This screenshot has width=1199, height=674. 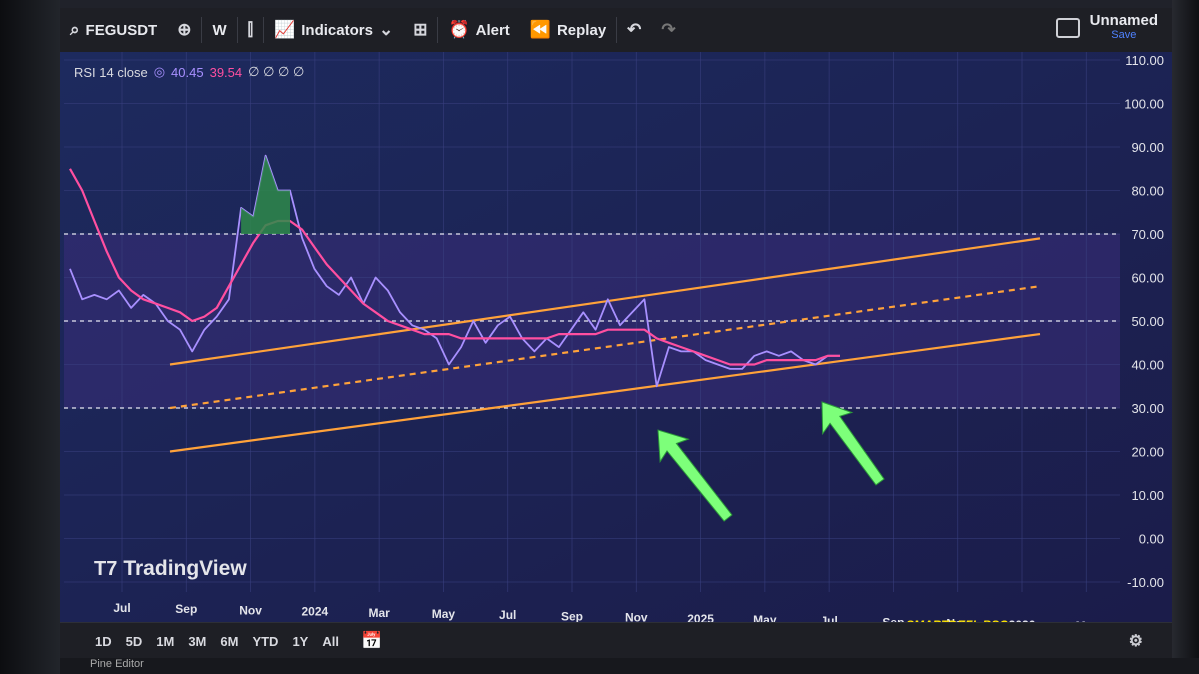 I want to click on range-all: All, so click(x=330, y=641).